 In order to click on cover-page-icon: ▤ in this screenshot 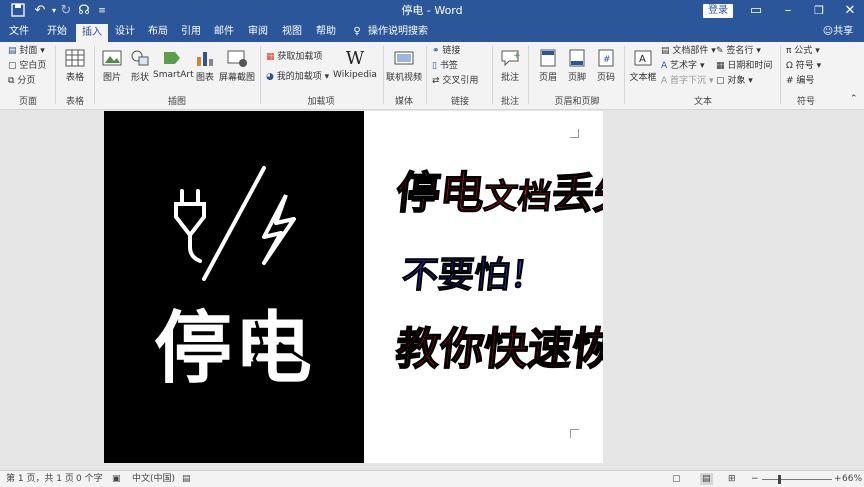, I will do `click(12, 51)`.